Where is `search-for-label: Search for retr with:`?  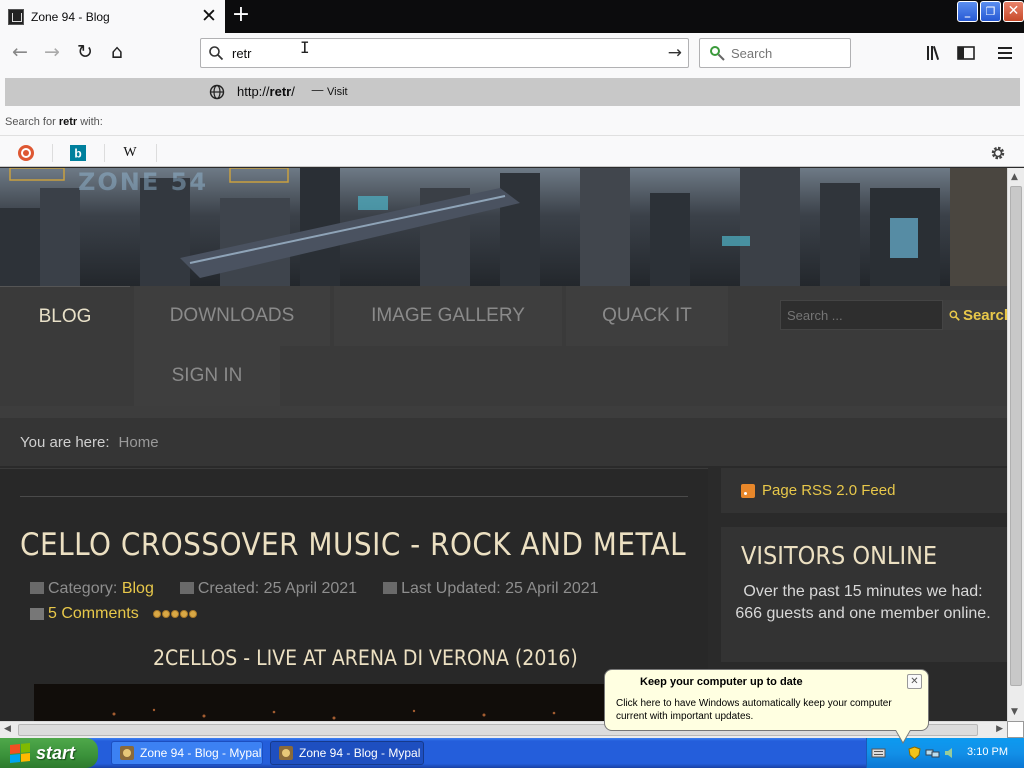 search-for-label: Search for retr with: is located at coordinates (54, 122).